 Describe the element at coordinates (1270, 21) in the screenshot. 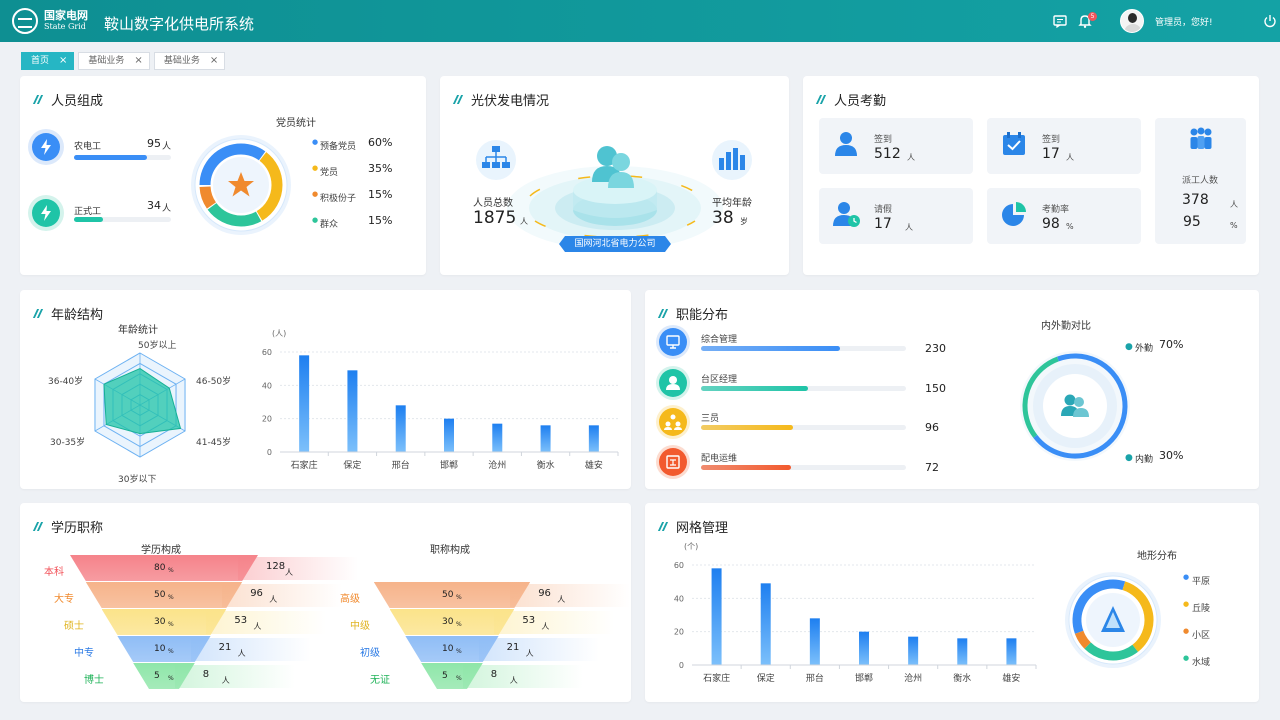

I see `power-icon` at that location.